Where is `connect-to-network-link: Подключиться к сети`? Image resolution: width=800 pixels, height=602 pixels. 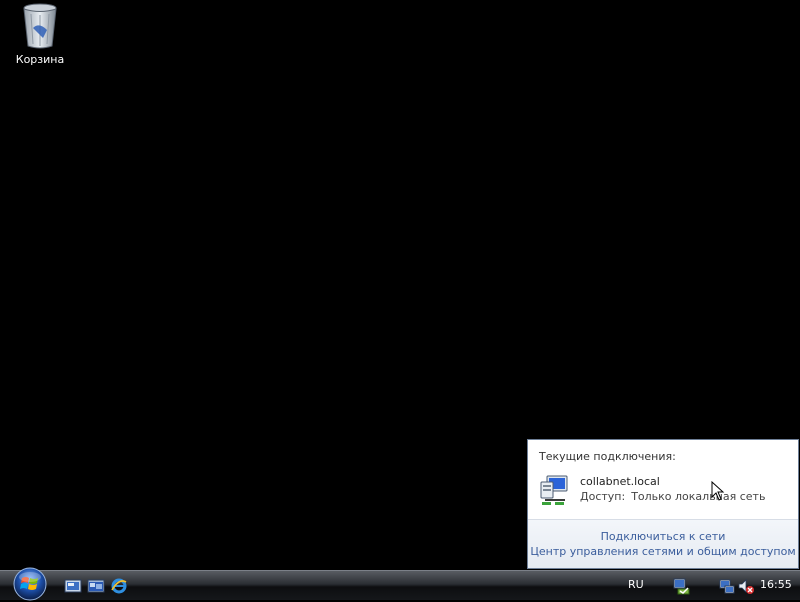
connect-to-network-link: Подключиться к сети is located at coordinates (663, 536).